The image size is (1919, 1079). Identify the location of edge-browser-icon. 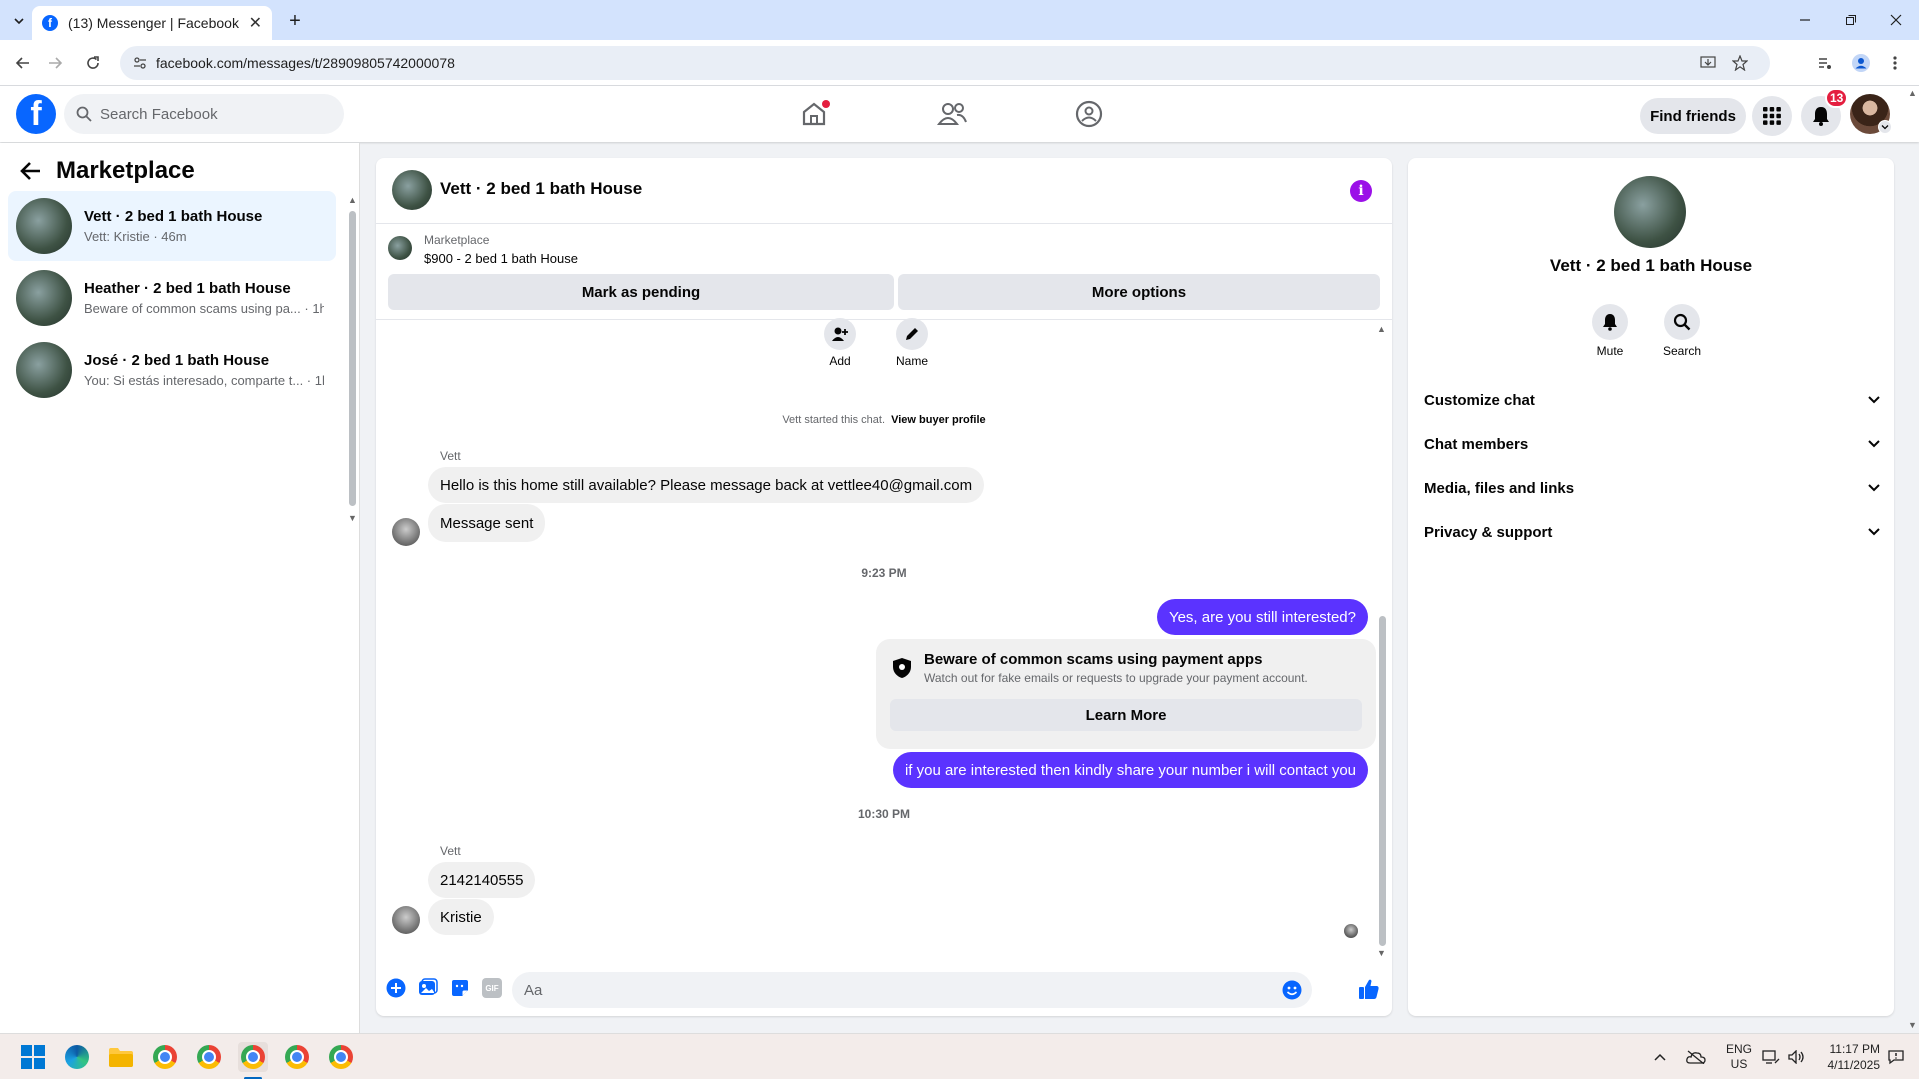
(77, 1057).